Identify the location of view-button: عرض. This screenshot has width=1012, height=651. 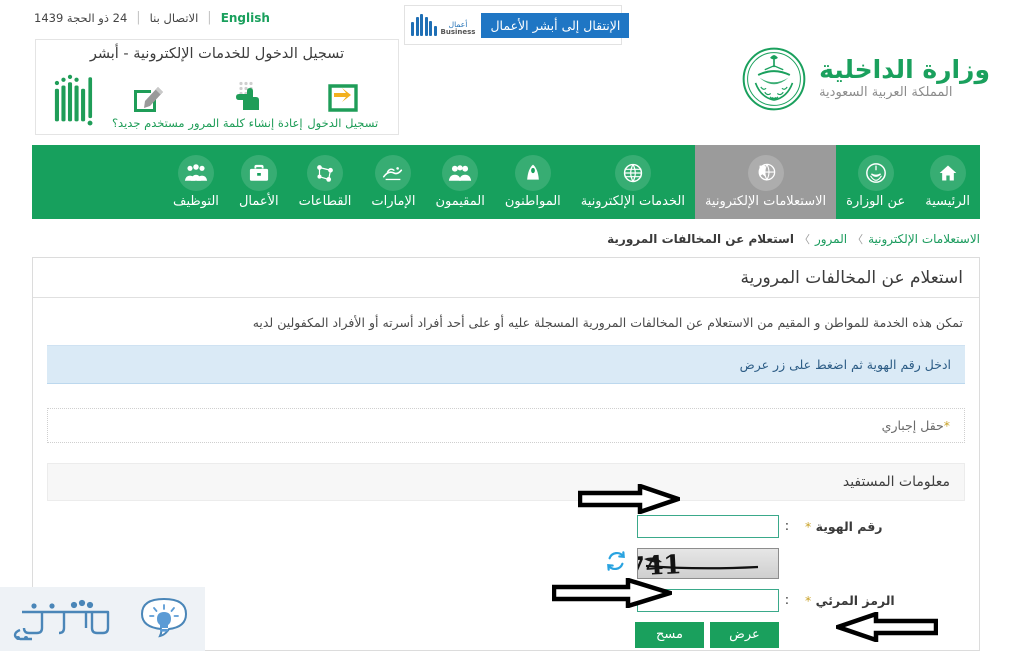
(744, 634).